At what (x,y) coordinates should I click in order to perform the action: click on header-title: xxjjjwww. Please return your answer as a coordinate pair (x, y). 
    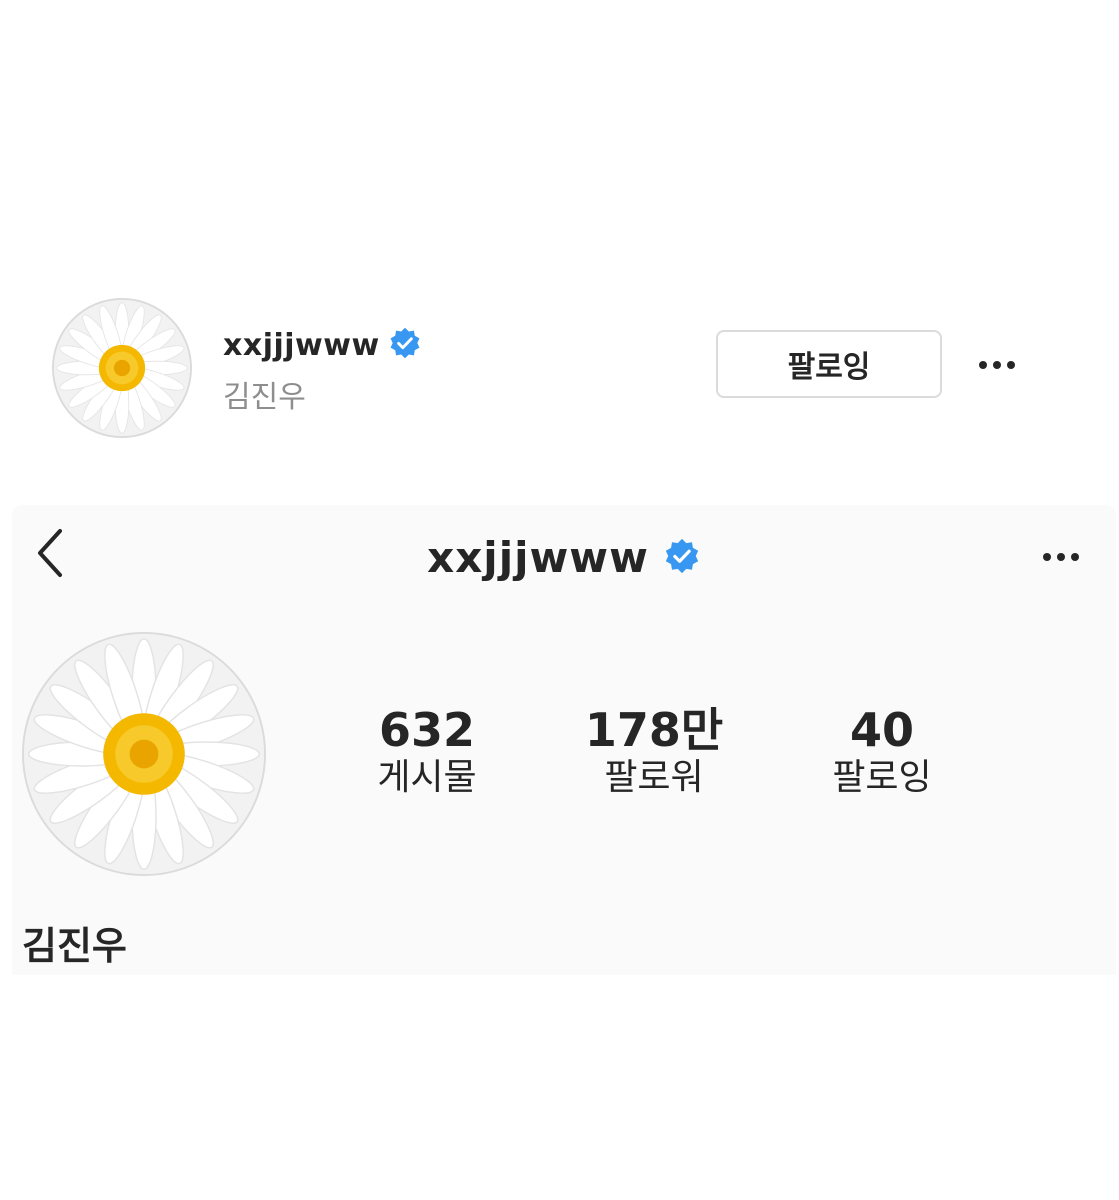
    Looking at the image, I should click on (564, 557).